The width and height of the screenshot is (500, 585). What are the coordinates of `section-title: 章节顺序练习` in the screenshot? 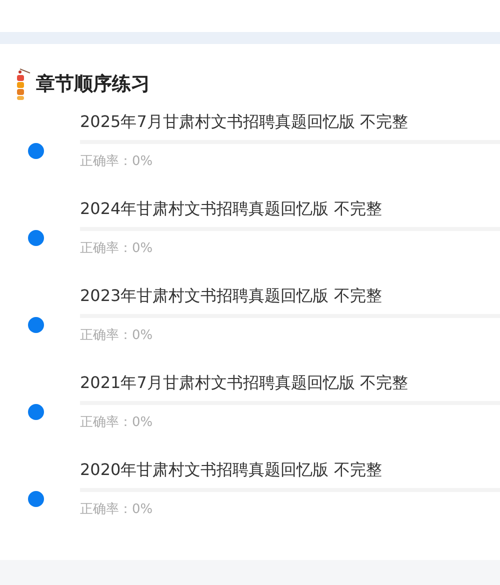 It's located at (93, 84).